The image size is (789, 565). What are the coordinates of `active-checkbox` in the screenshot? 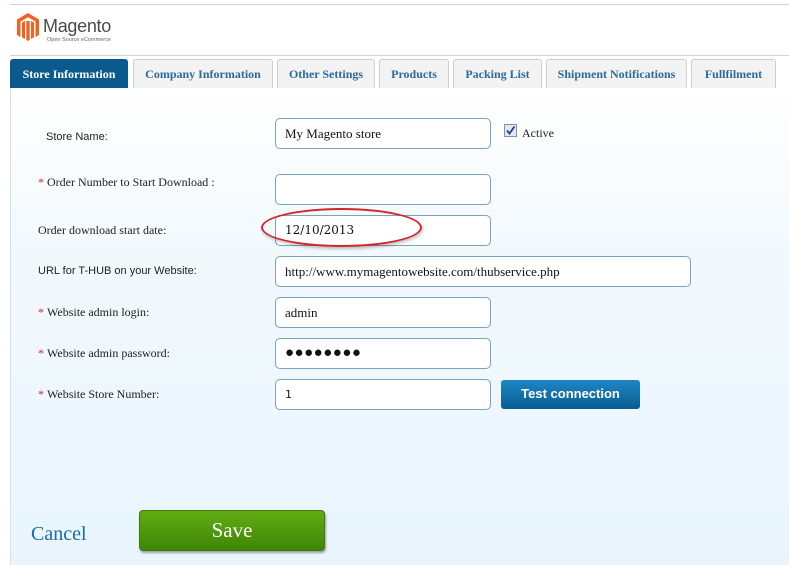 It's located at (510, 130).